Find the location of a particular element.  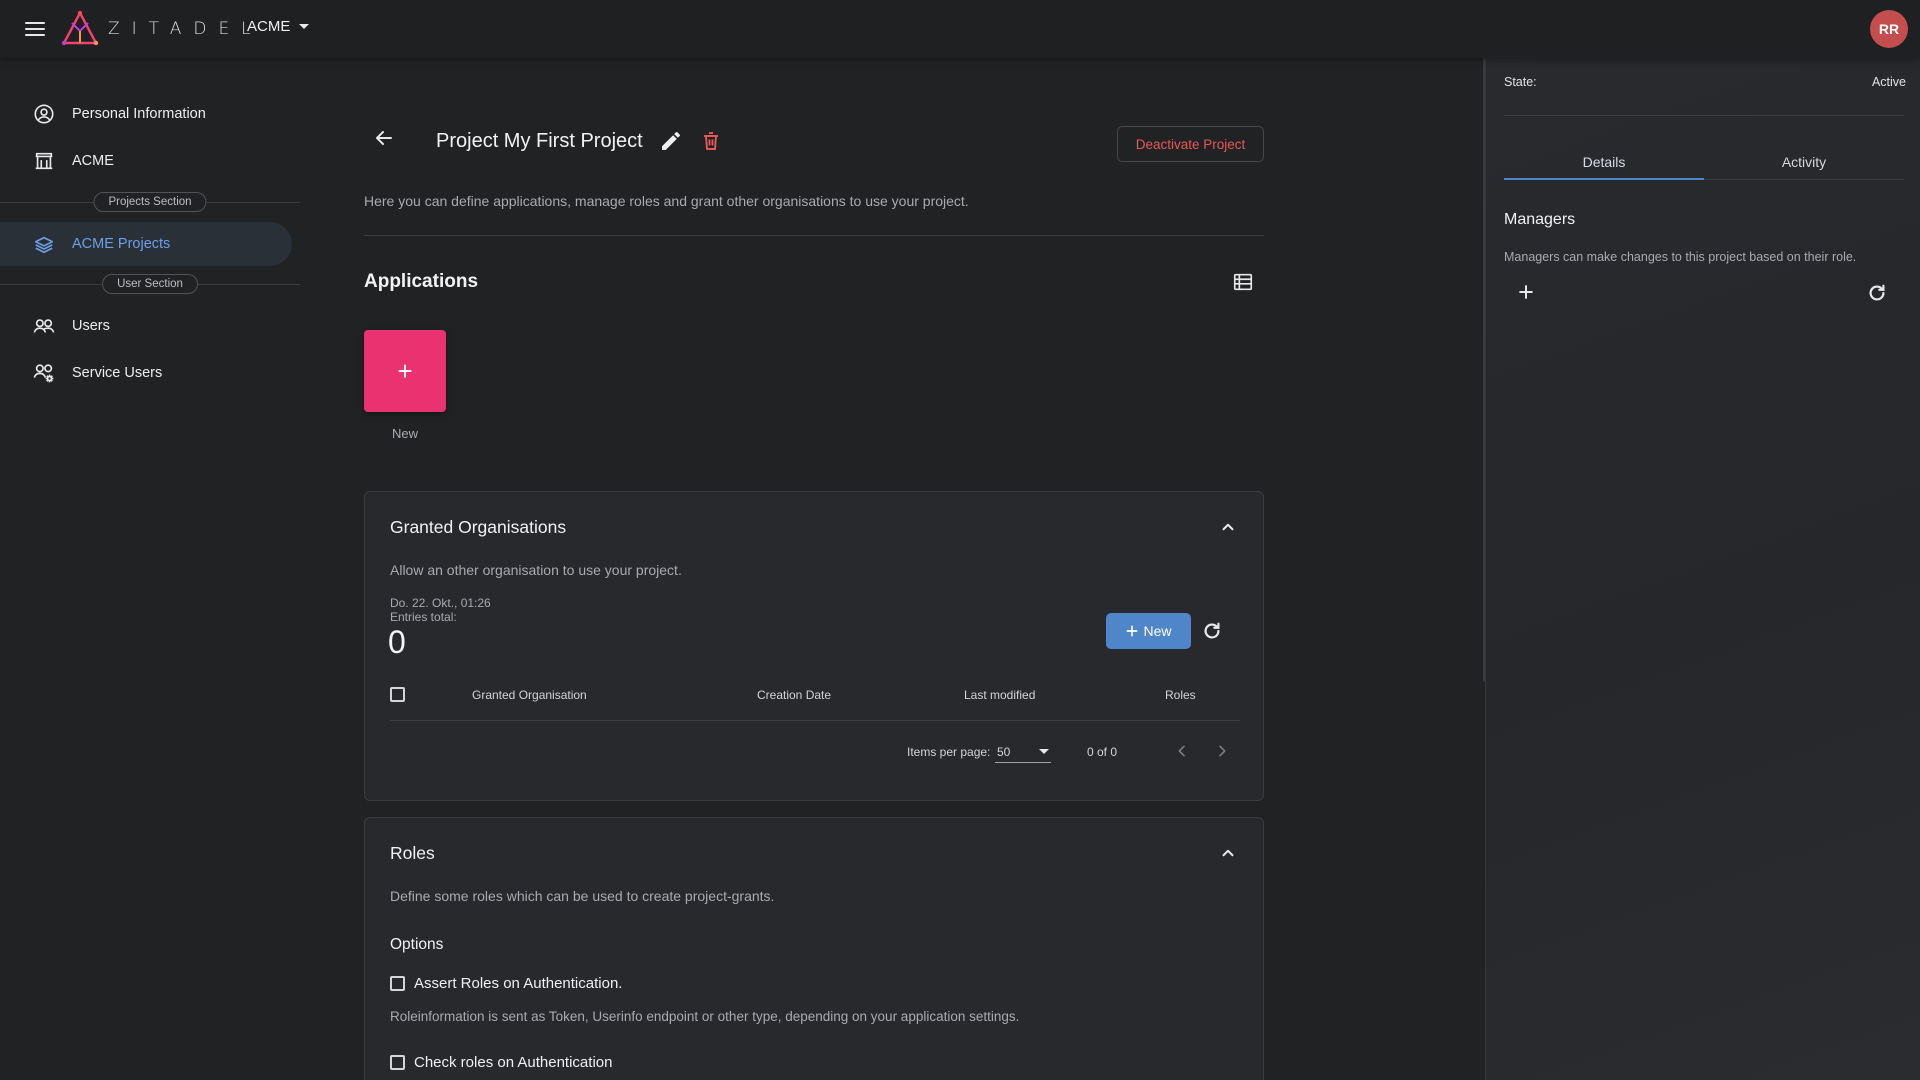

logo-text: ZITADEL is located at coordinates (185, 29).